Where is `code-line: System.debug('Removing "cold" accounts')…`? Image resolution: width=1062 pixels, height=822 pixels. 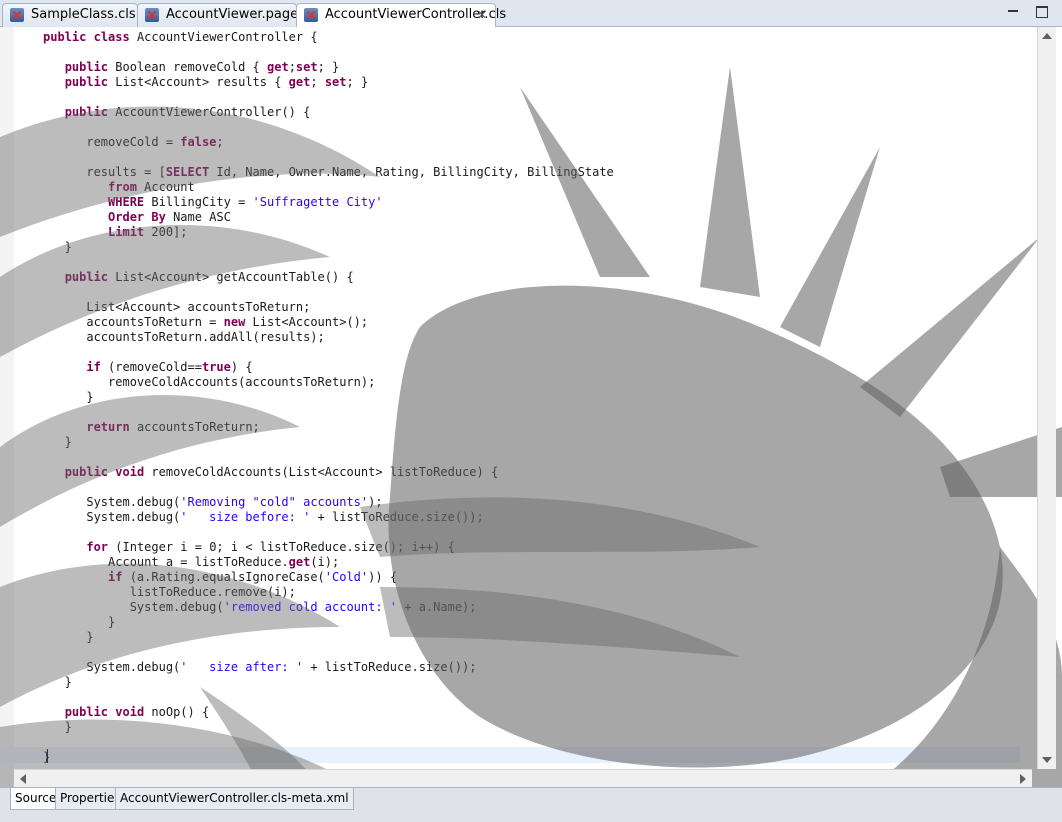
code-line: System.debug('Removing "cold" accounts')… is located at coordinates (213, 502).